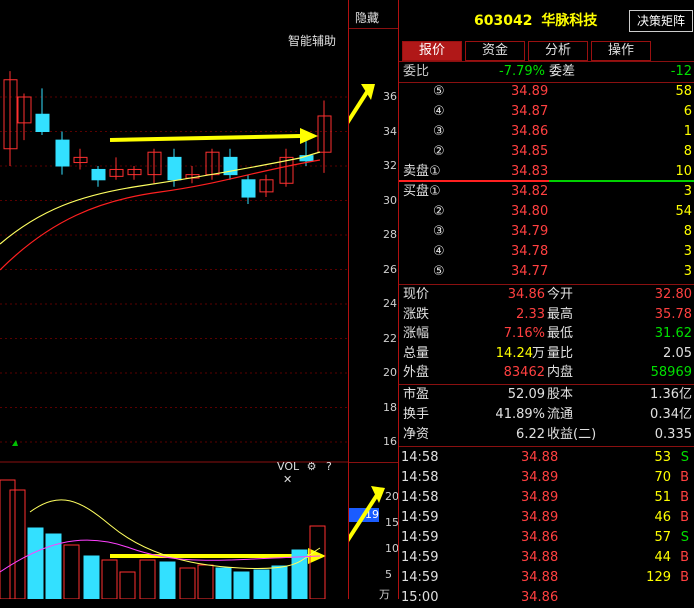  What do you see at coordinates (560, 372) in the screenshot?
I see `quote-label: 内盘` at bounding box center [560, 372].